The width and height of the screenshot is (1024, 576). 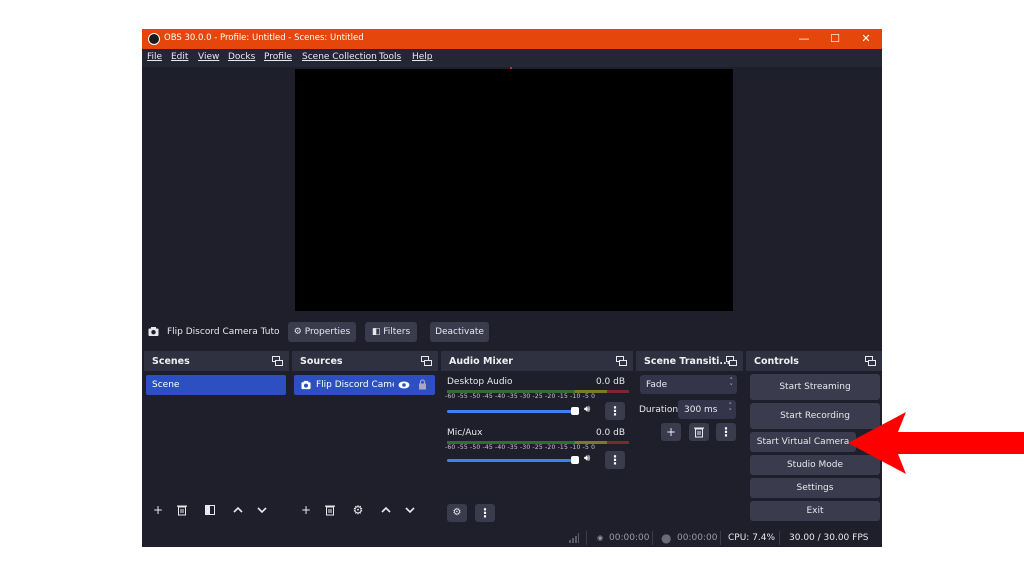 What do you see at coordinates (154, 57) in the screenshot?
I see `menu-file: File` at bounding box center [154, 57].